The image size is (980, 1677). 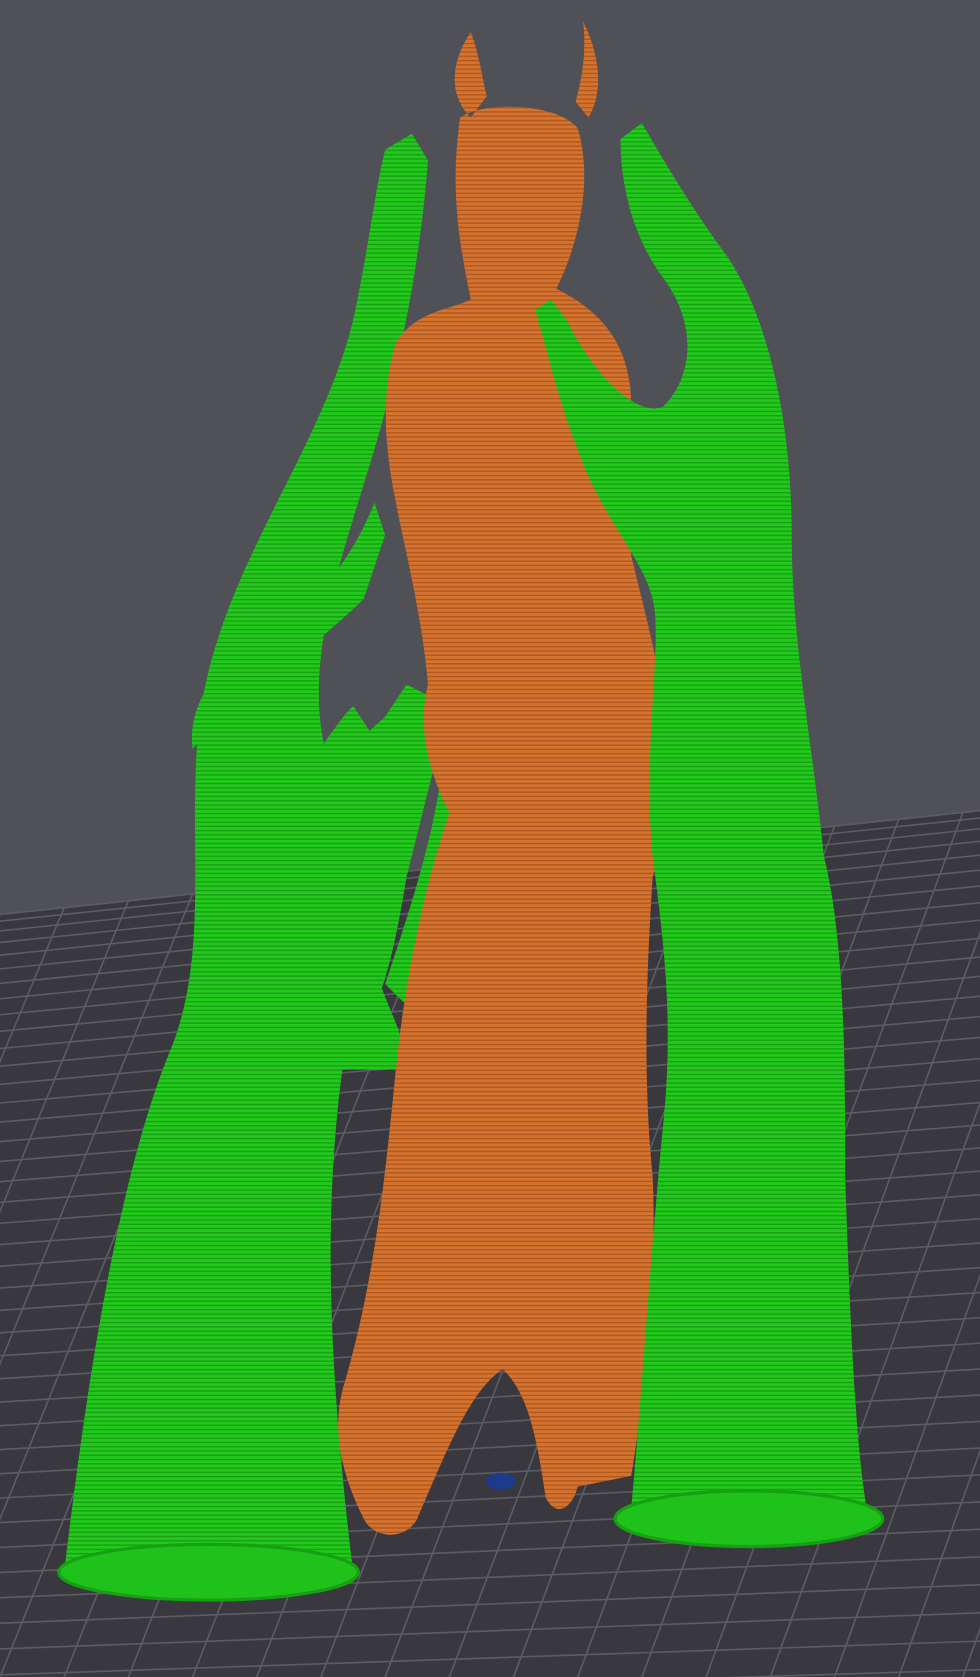 I want to click on model-pedestal-marker, so click(x=500, y=1481).